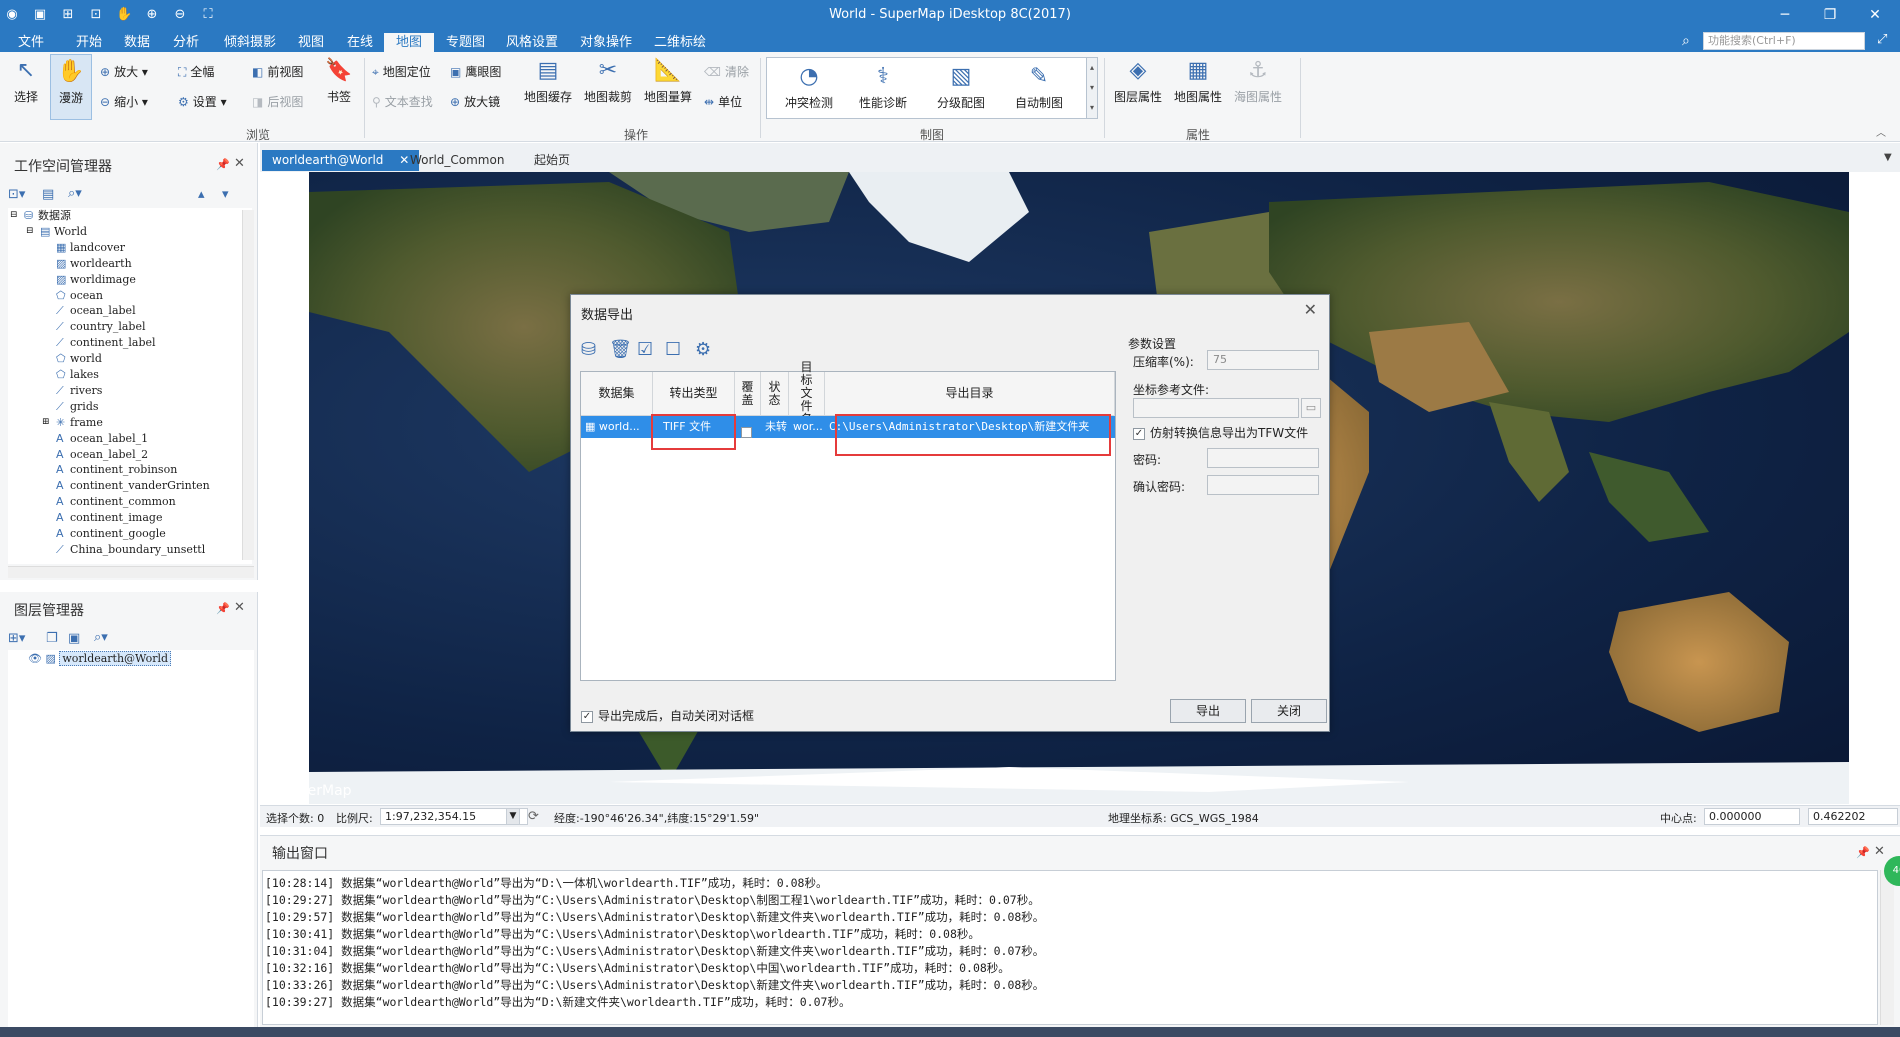 The height and width of the screenshot is (1037, 1900). I want to click on select-all-icon: ☑, so click(645, 349).